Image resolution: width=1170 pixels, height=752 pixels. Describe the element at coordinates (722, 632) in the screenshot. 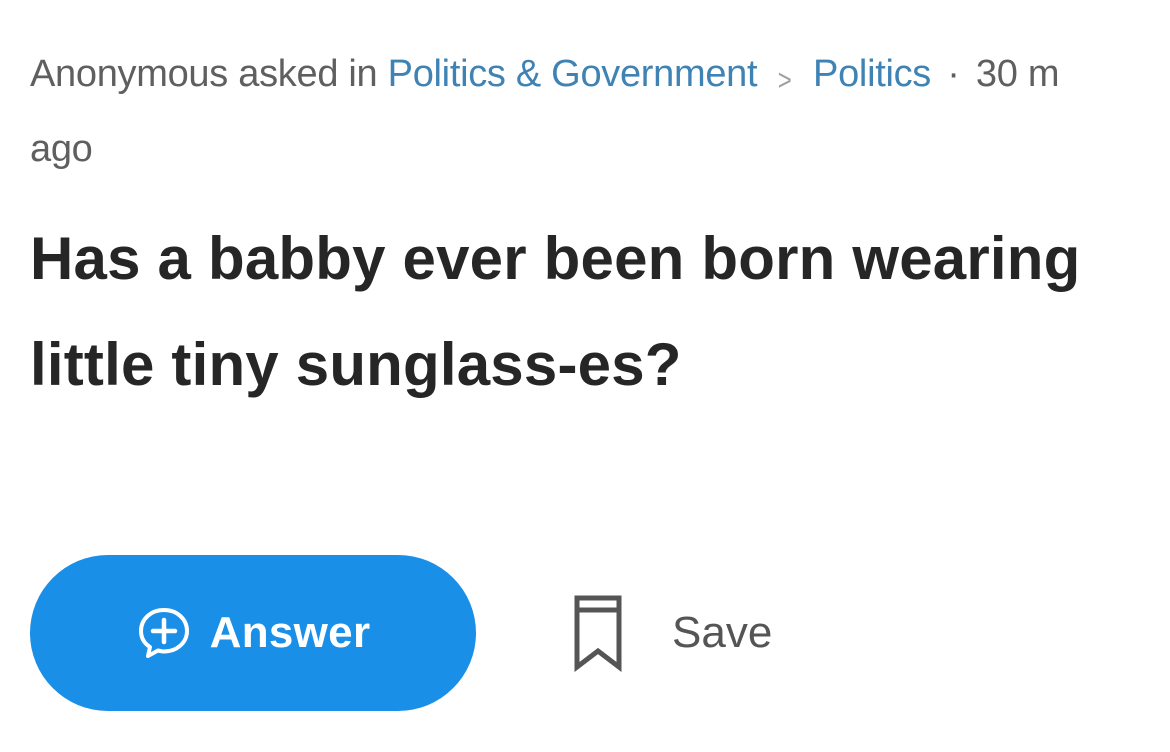

I see `save-button-label: Save` at that location.